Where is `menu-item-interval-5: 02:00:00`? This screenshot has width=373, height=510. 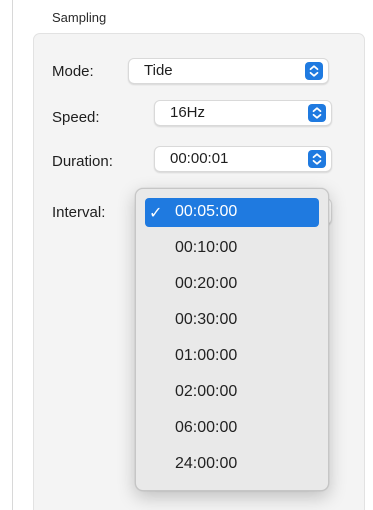
menu-item-interval-5: 02:00:00 is located at coordinates (232, 392).